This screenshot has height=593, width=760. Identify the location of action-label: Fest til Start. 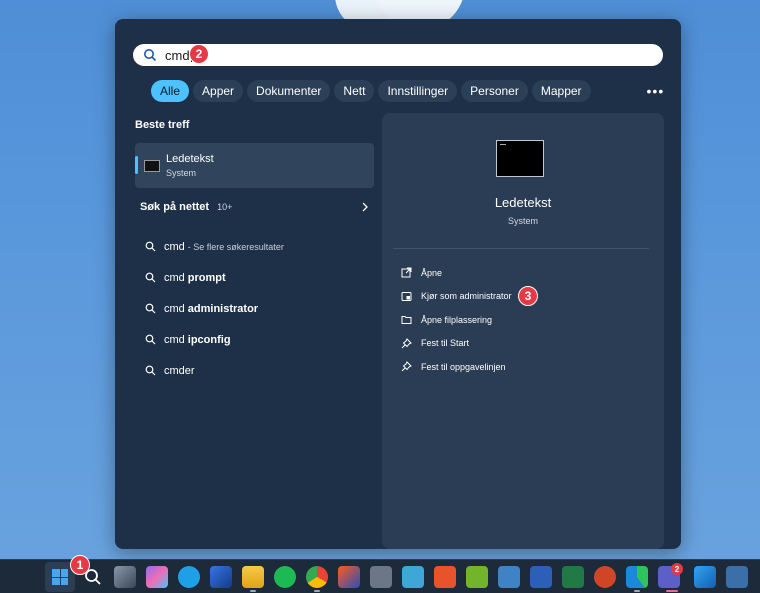
(445, 343).